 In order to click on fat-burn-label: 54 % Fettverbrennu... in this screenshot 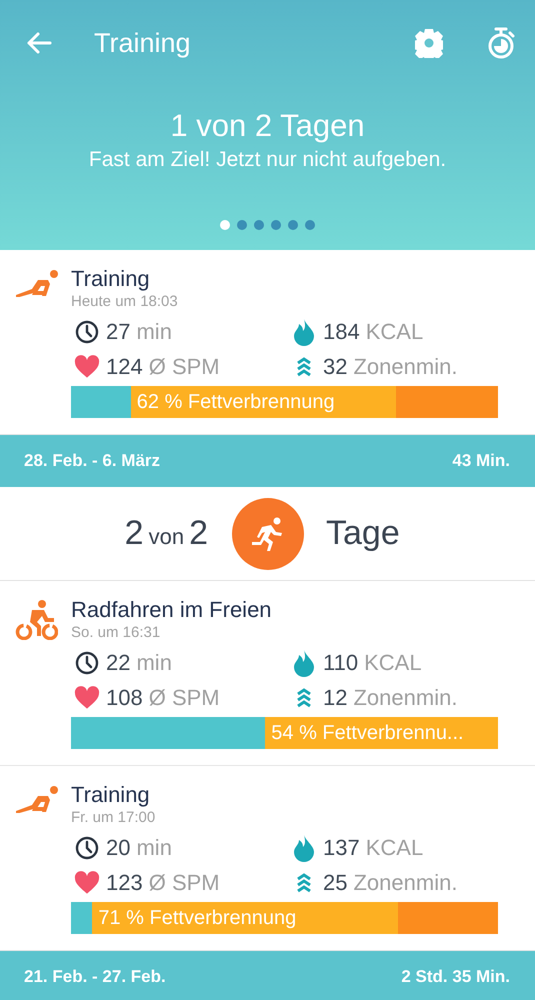, I will do `click(367, 733)`.